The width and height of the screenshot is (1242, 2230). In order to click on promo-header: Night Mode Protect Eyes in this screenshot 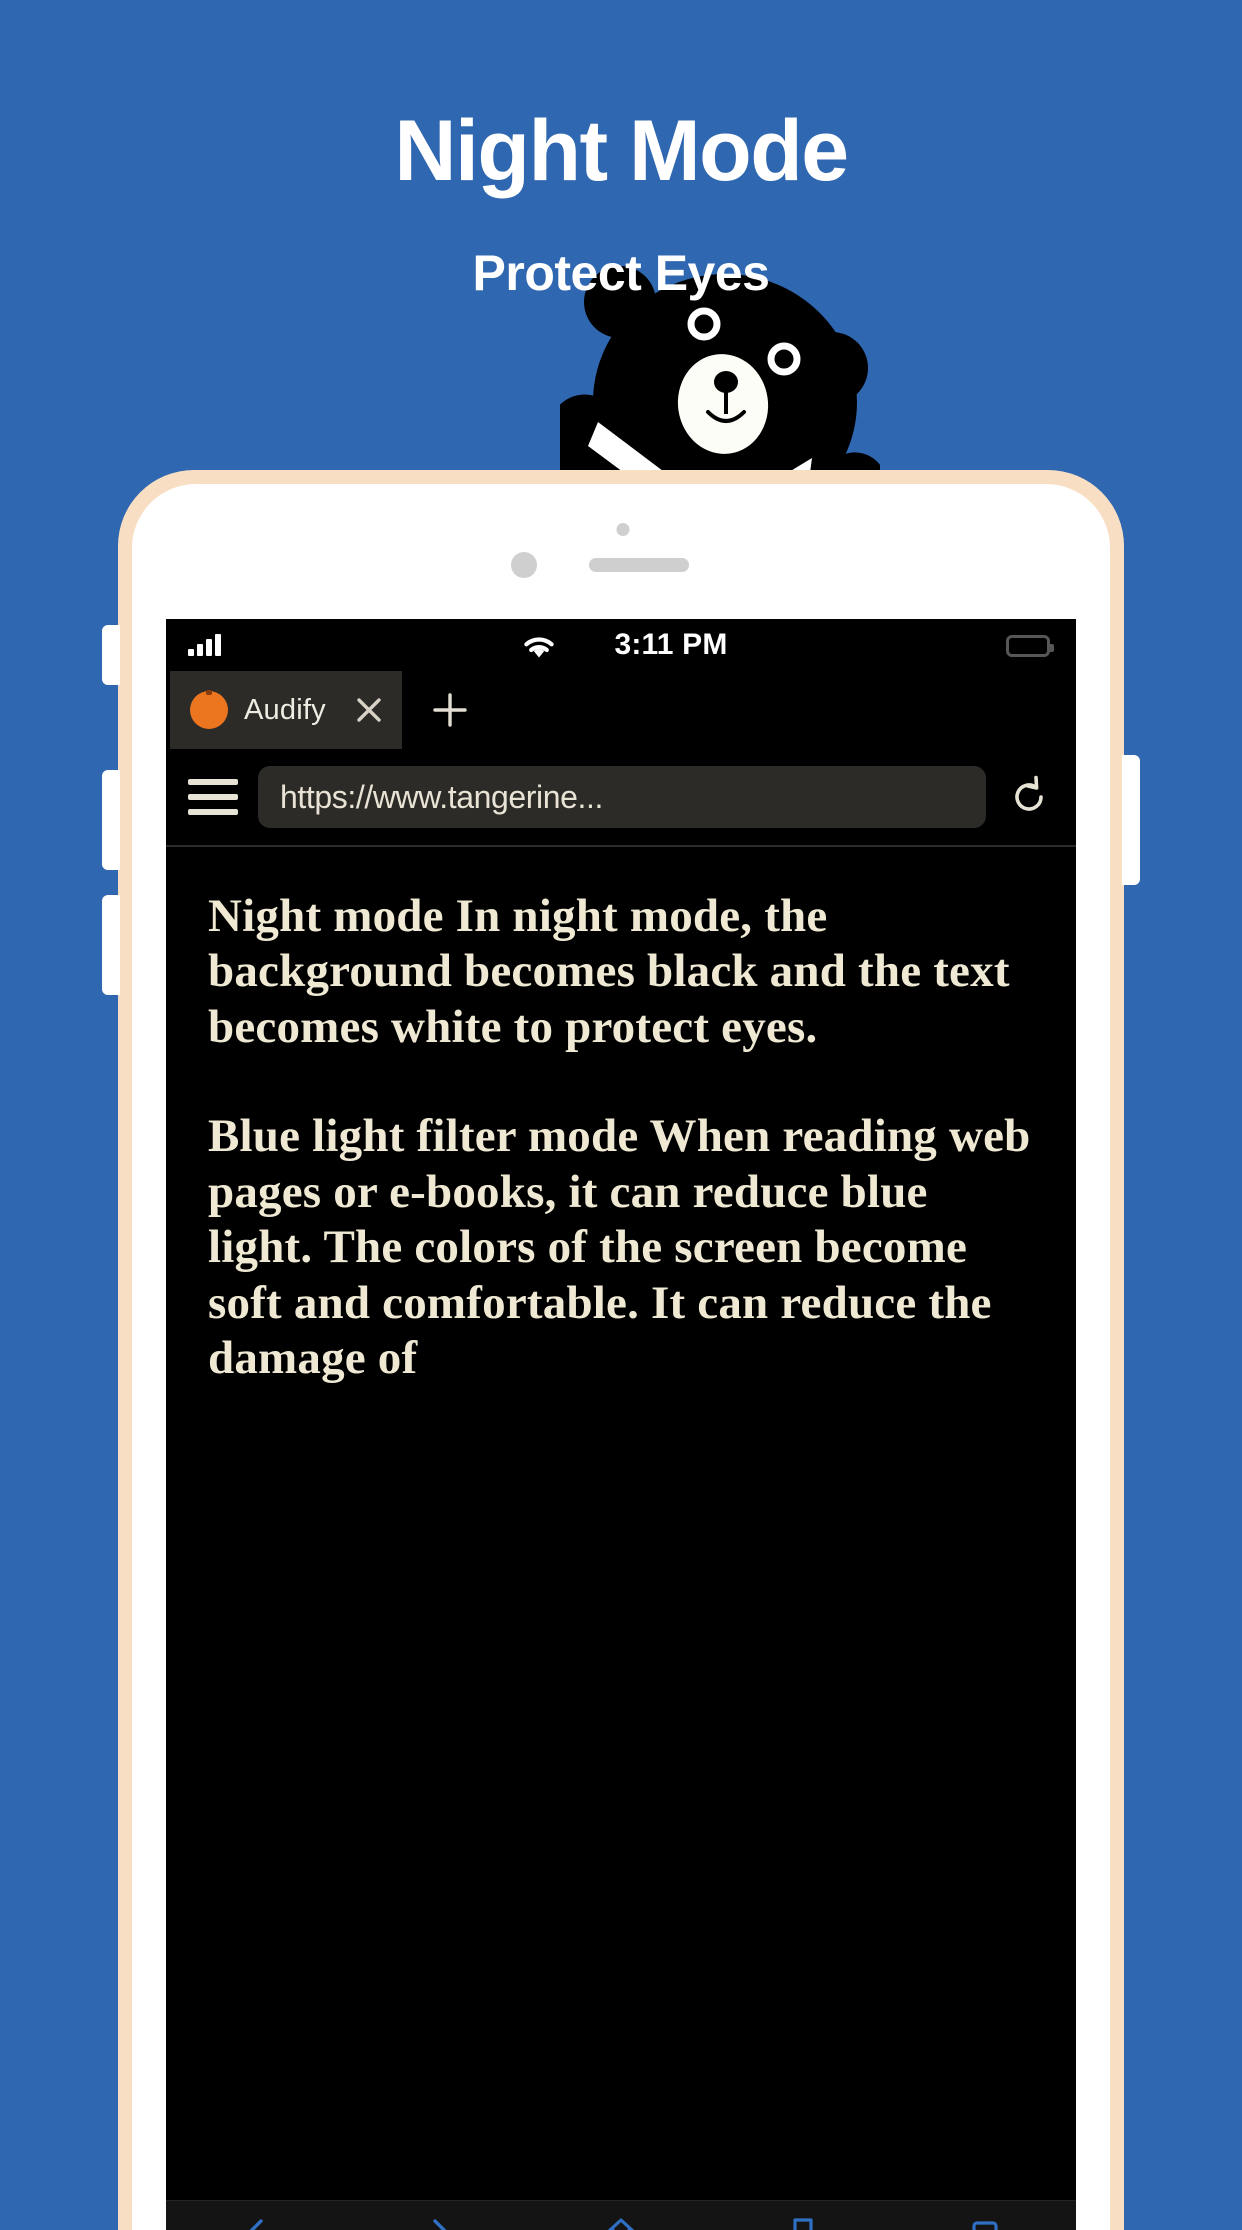, I will do `click(621, 151)`.